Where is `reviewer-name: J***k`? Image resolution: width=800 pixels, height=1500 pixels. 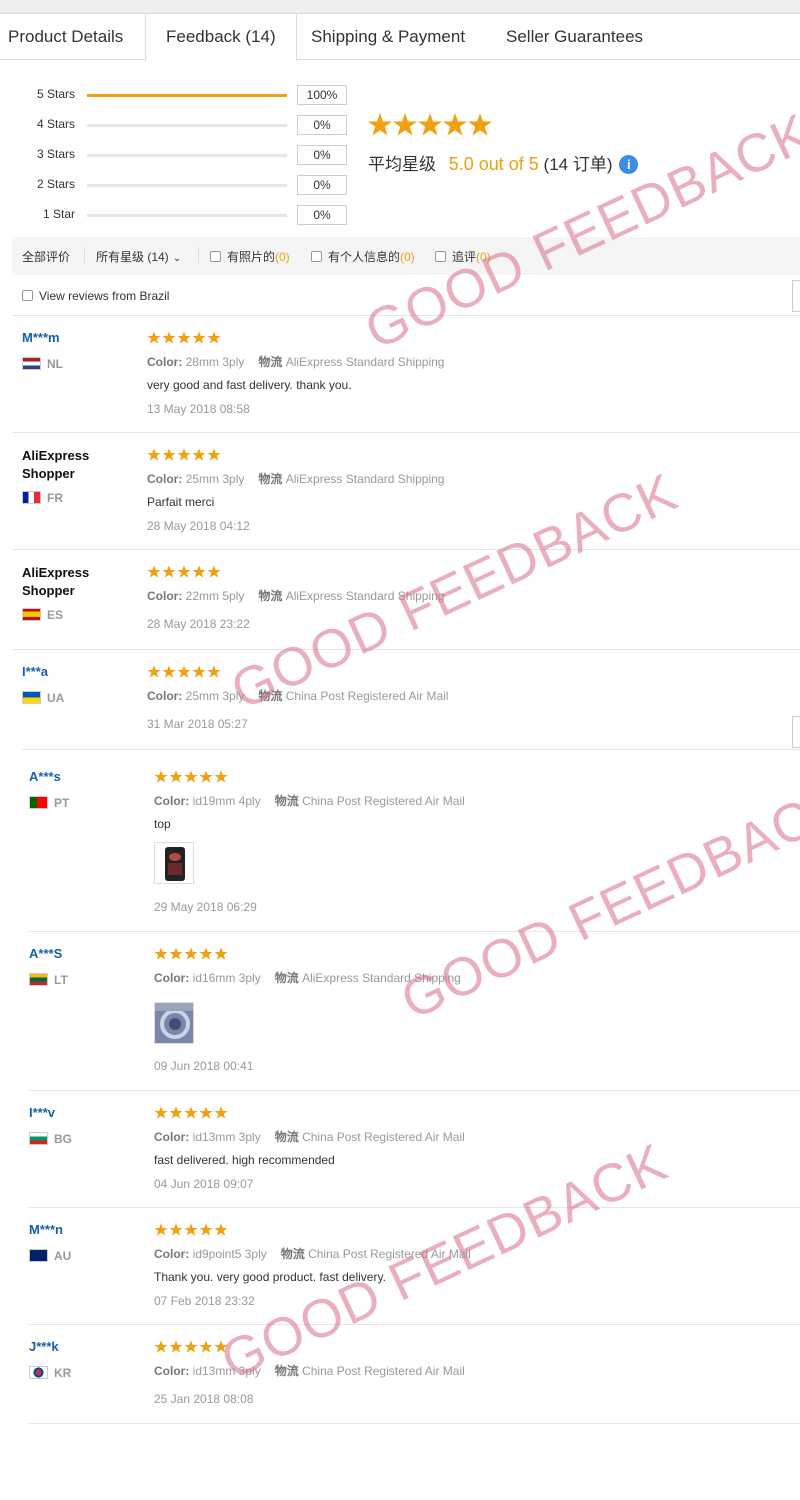
reviewer-name: J***k is located at coordinates (44, 1346).